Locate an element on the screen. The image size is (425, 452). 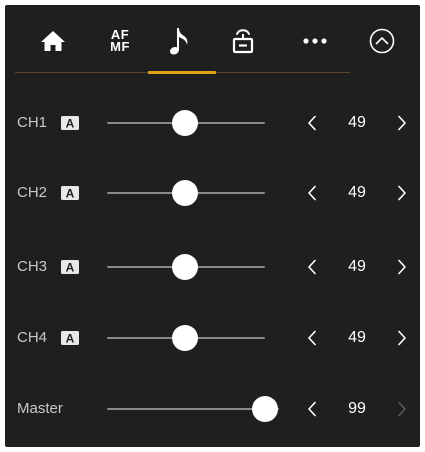
master-level-value: 99 is located at coordinates (357, 408).